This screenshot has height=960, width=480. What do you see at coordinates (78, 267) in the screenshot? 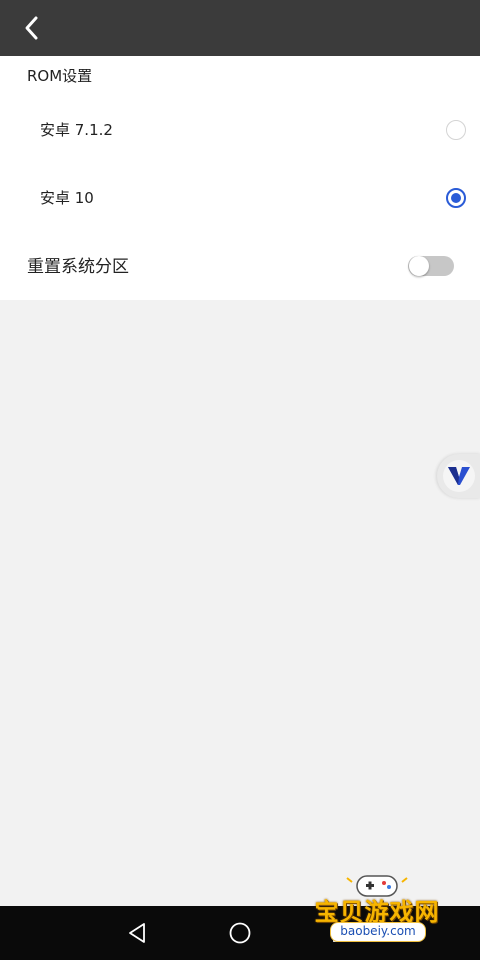
I see `reset-partition-label: 重置系统分区` at bounding box center [78, 267].